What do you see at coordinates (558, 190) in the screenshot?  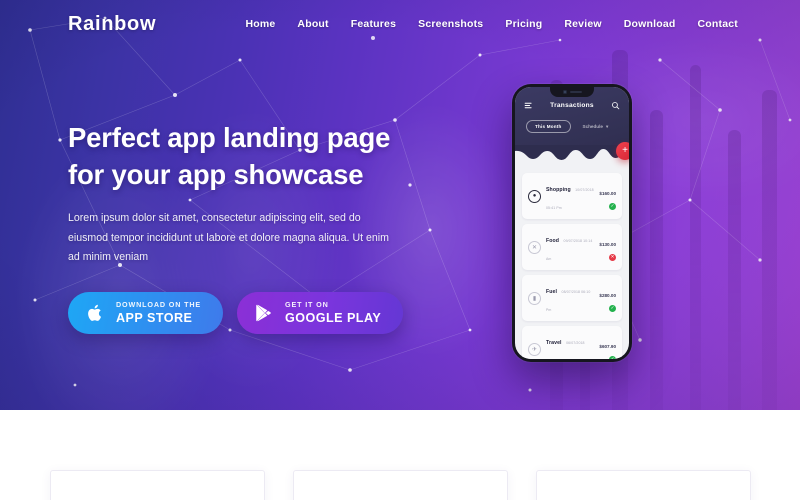 I see `transaction-name: Shopping` at bounding box center [558, 190].